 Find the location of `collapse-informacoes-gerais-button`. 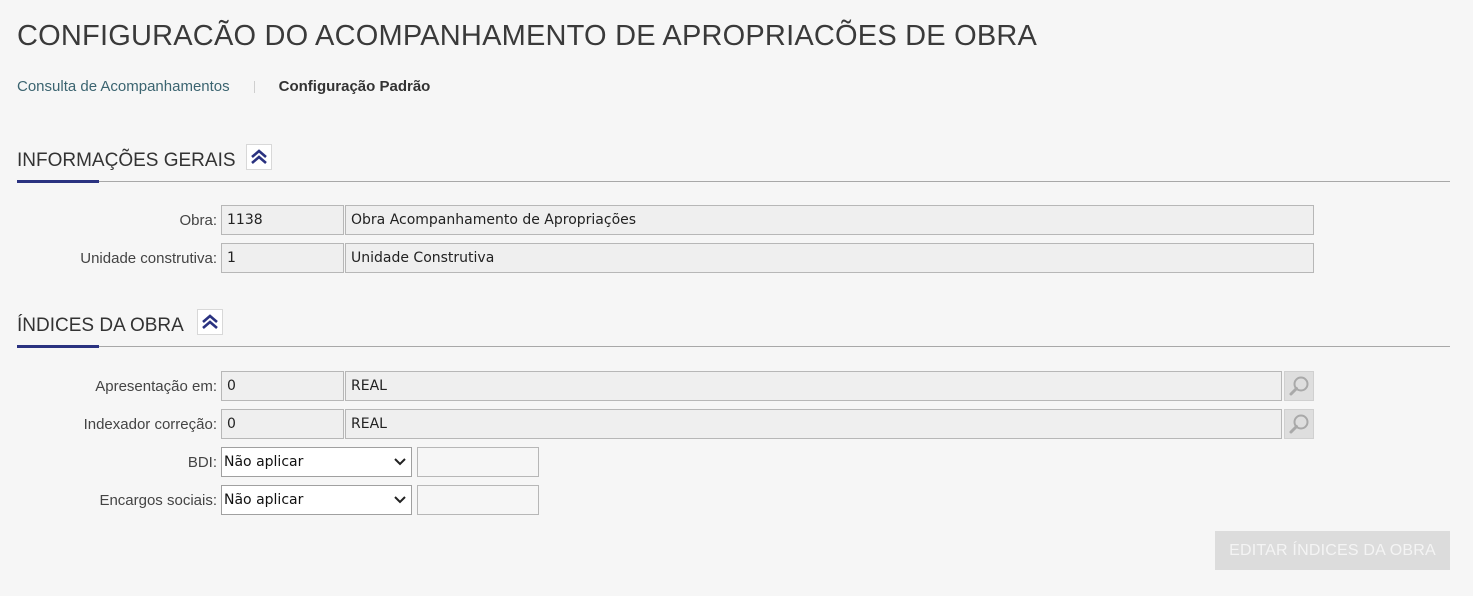

collapse-informacoes-gerais-button is located at coordinates (259, 157).